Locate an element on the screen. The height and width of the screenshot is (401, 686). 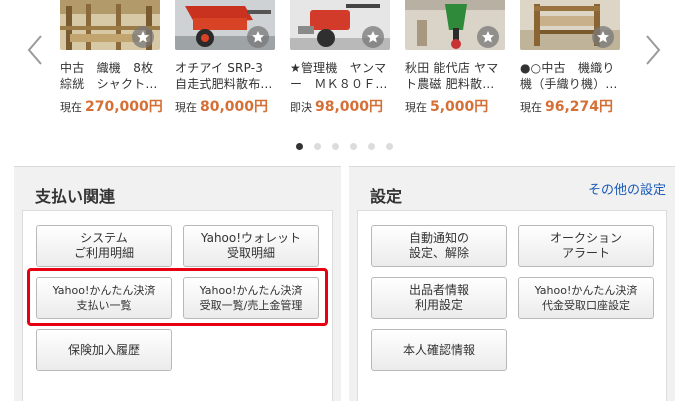
chevron-left-icon is located at coordinates (34, 50).